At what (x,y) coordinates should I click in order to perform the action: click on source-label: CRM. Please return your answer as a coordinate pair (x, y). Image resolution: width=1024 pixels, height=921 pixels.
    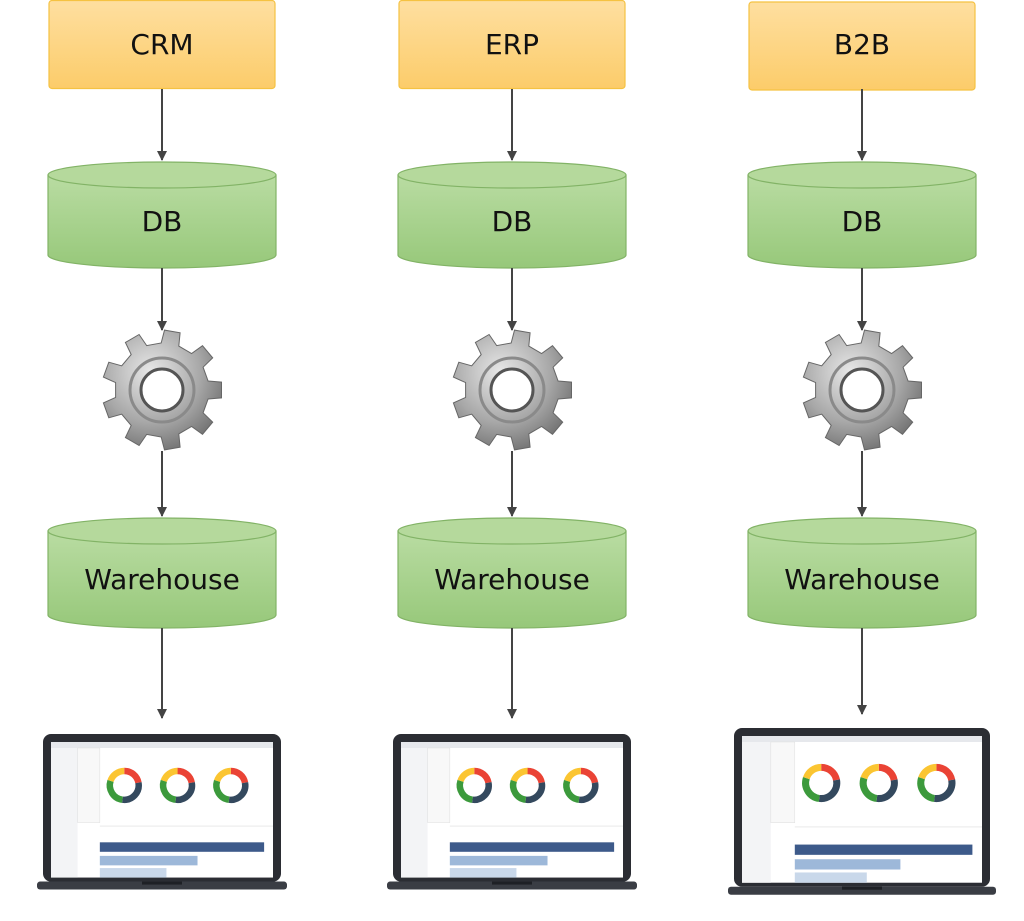
    Looking at the image, I should click on (161, 44).